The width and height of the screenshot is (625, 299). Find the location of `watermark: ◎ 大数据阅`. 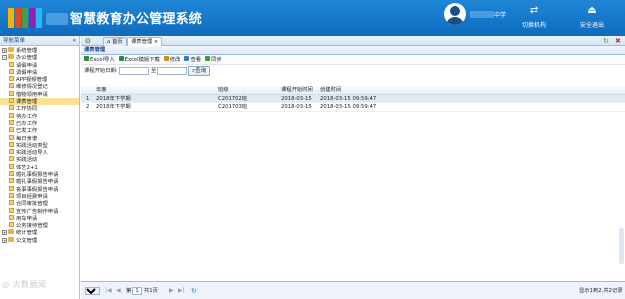

watermark: ◎ 大数据阅 is located at coordinates (24, 284).